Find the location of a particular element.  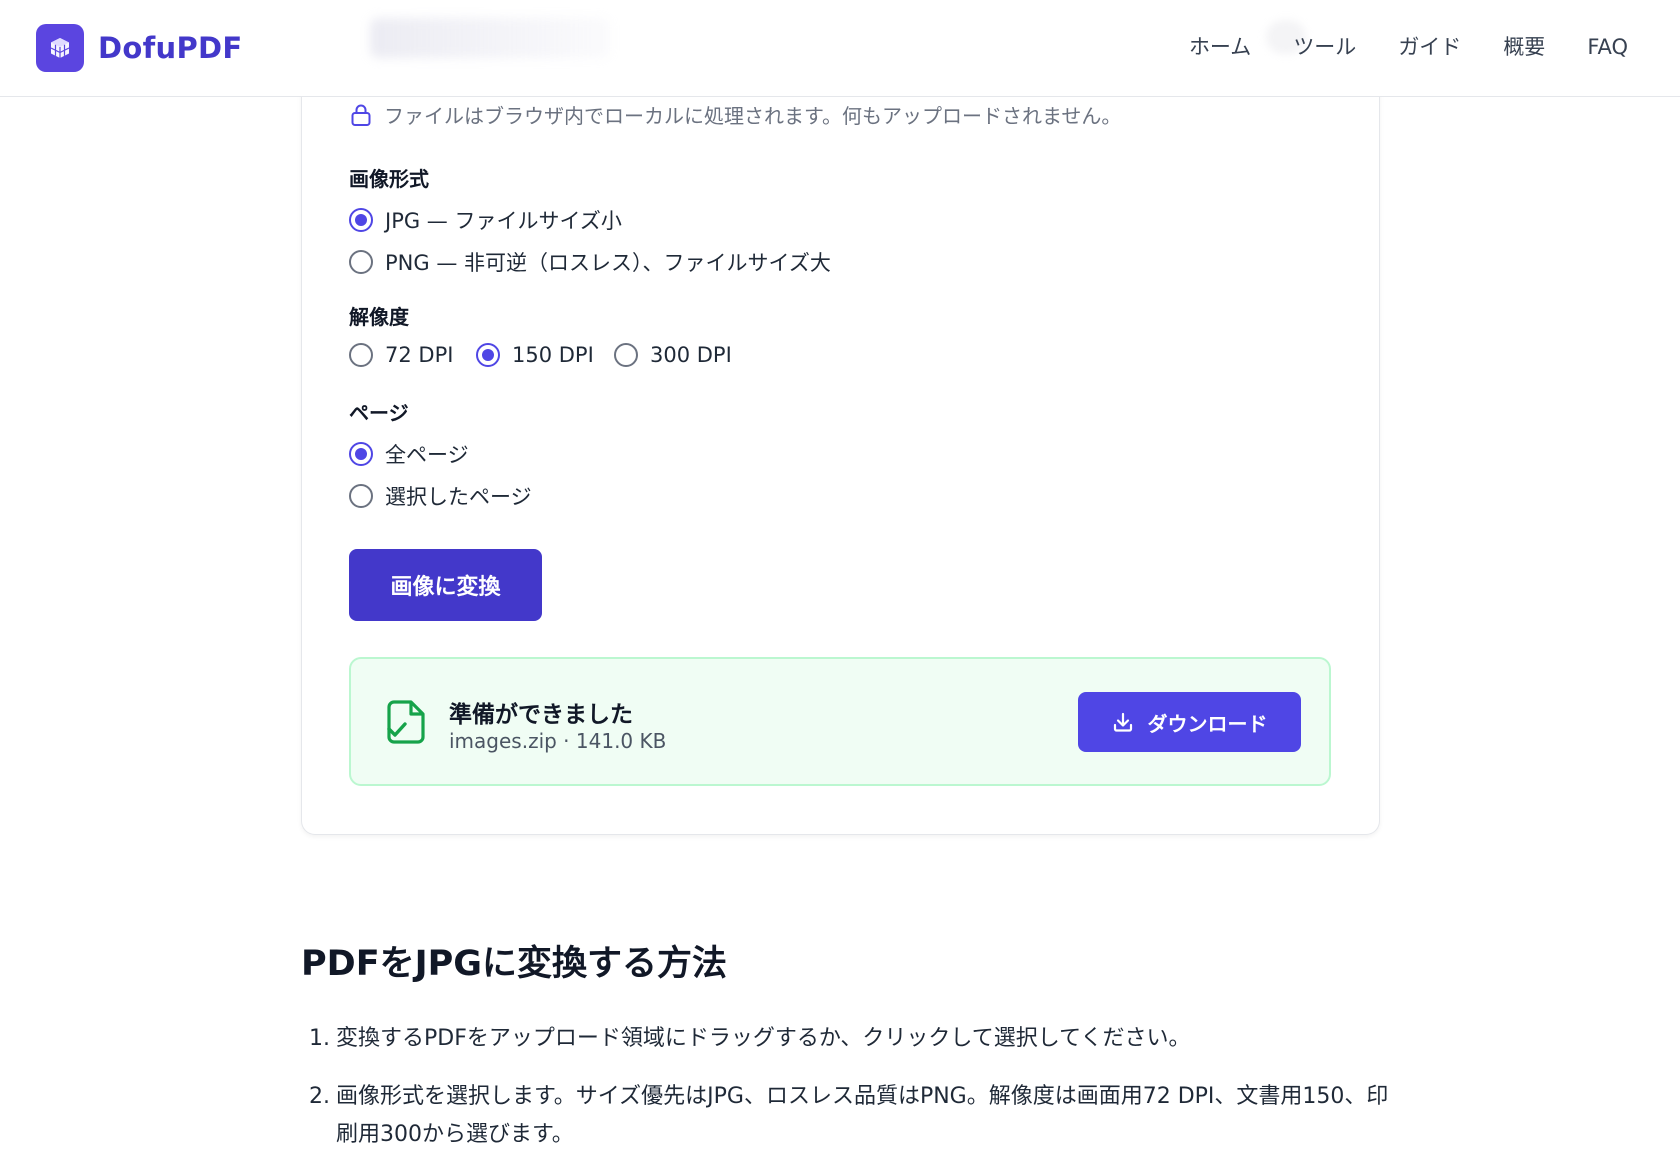

lock-icon is located at coordinates (361, 115).